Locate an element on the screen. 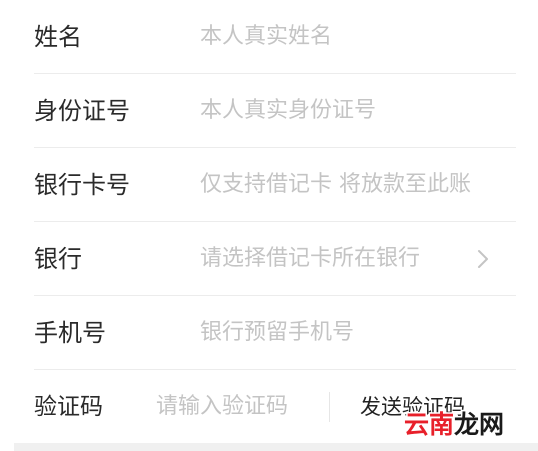 Image resolution: width=538 pixels, height=451 pixels. name-row: 姓名 本人真实姓名 is located at coordinates (275, 37).